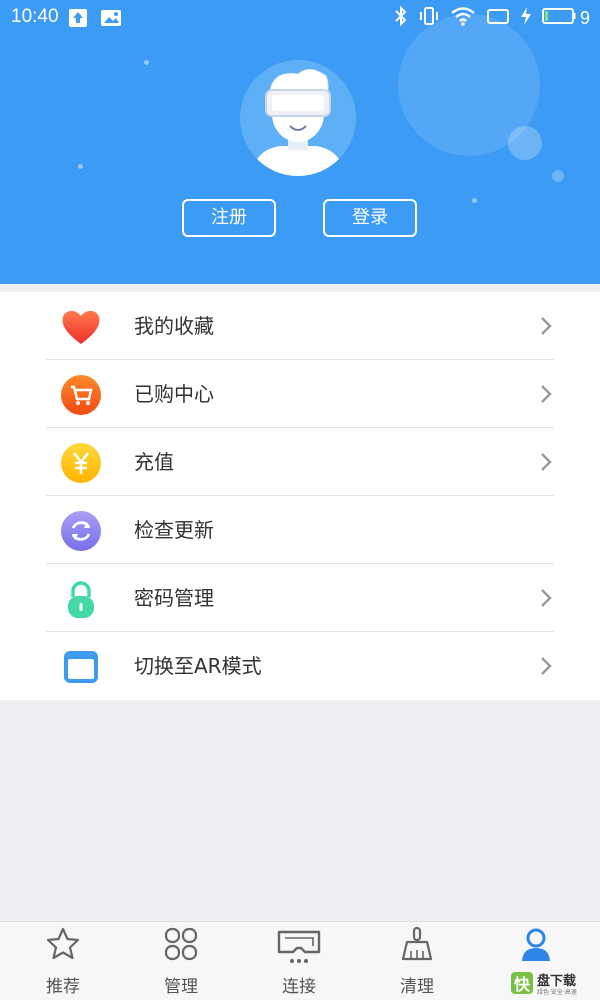 The image size is (600, 1000). What do you see at coordinates (557, 992) in the screenshot?
I see `svg-text: 绿色·安全·高速` at bounding box center [557, 992].